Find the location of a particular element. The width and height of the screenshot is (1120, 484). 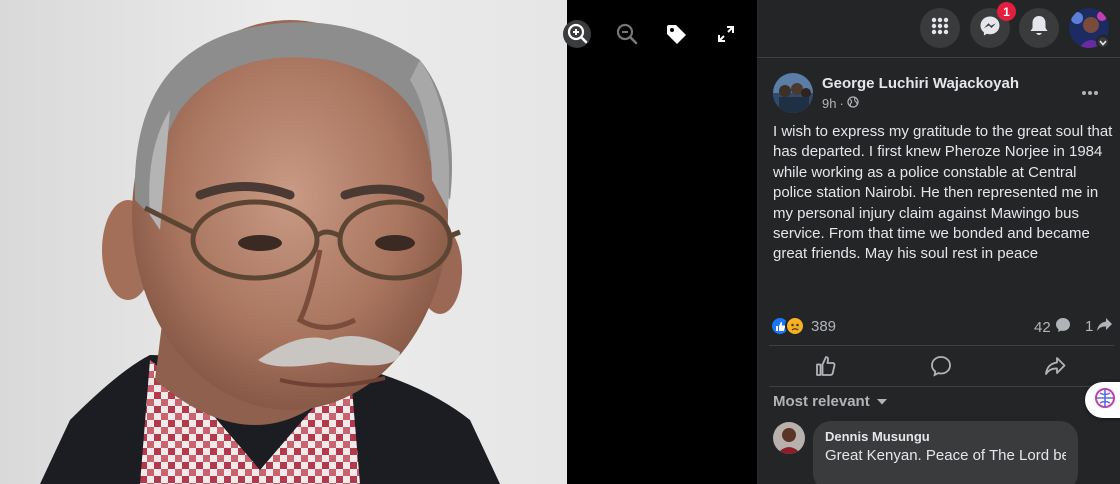

floating-extension-button is located at coordinates (1102, 400).